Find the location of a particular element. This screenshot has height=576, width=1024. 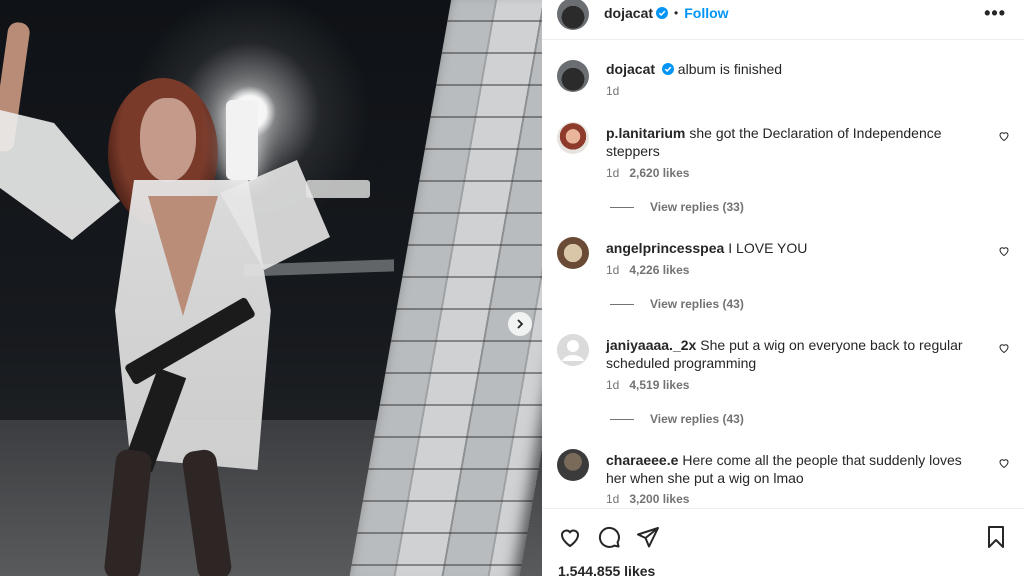

bookmark-icon is located at coordinates (996, 537).